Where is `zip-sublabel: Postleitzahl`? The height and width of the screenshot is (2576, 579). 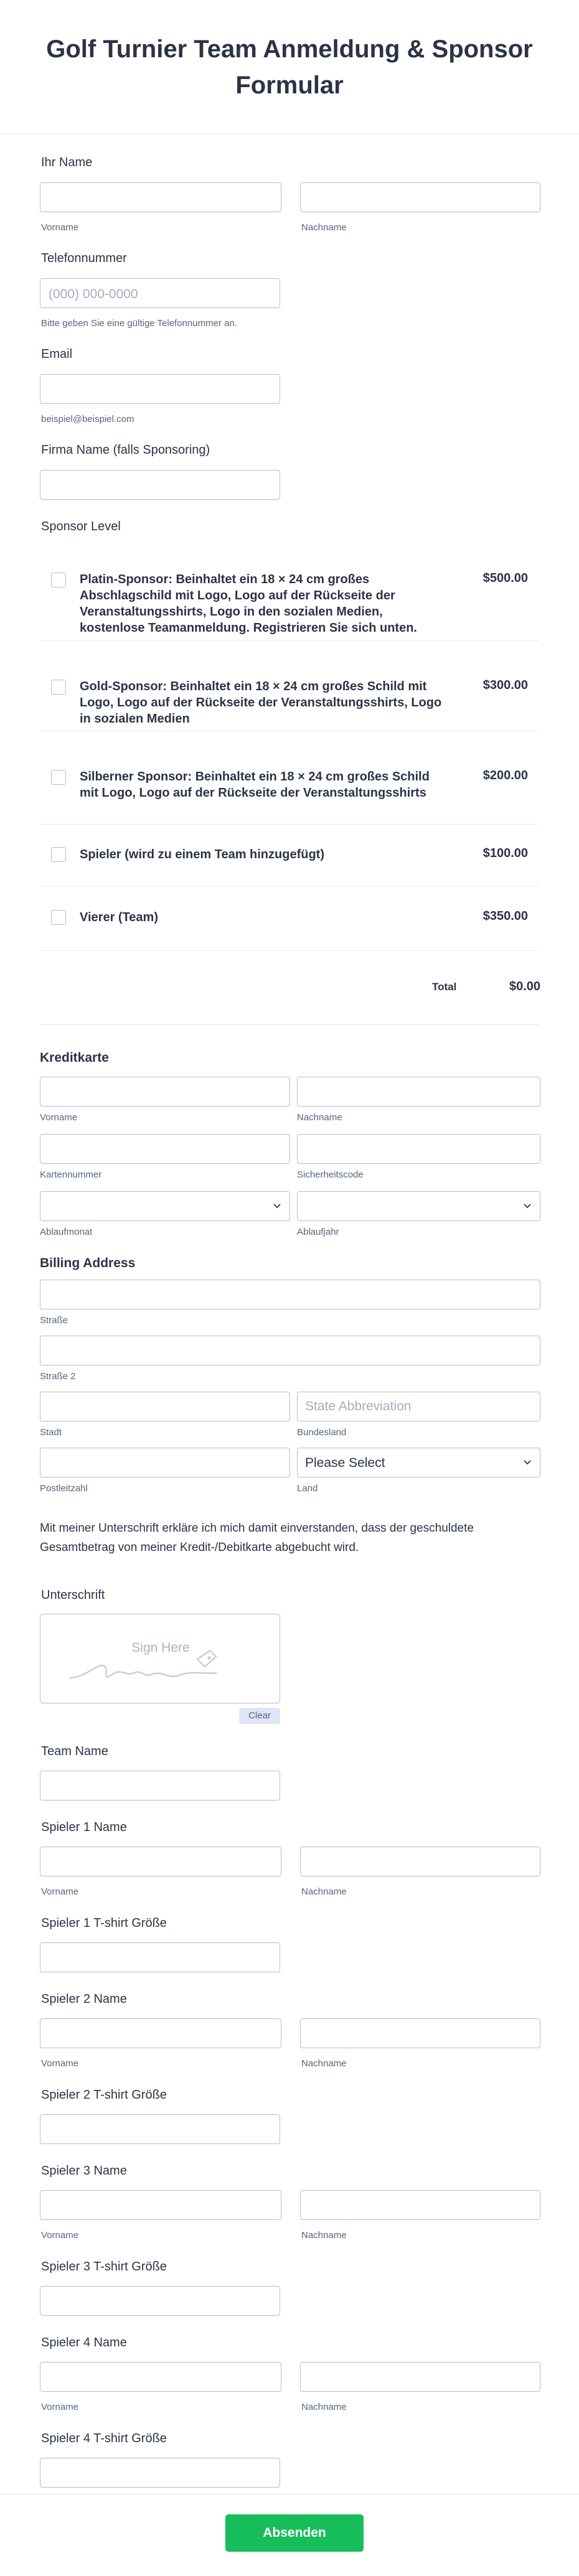
zip-sublabel: Postleitzahl is located at coordinates (64, 1488).